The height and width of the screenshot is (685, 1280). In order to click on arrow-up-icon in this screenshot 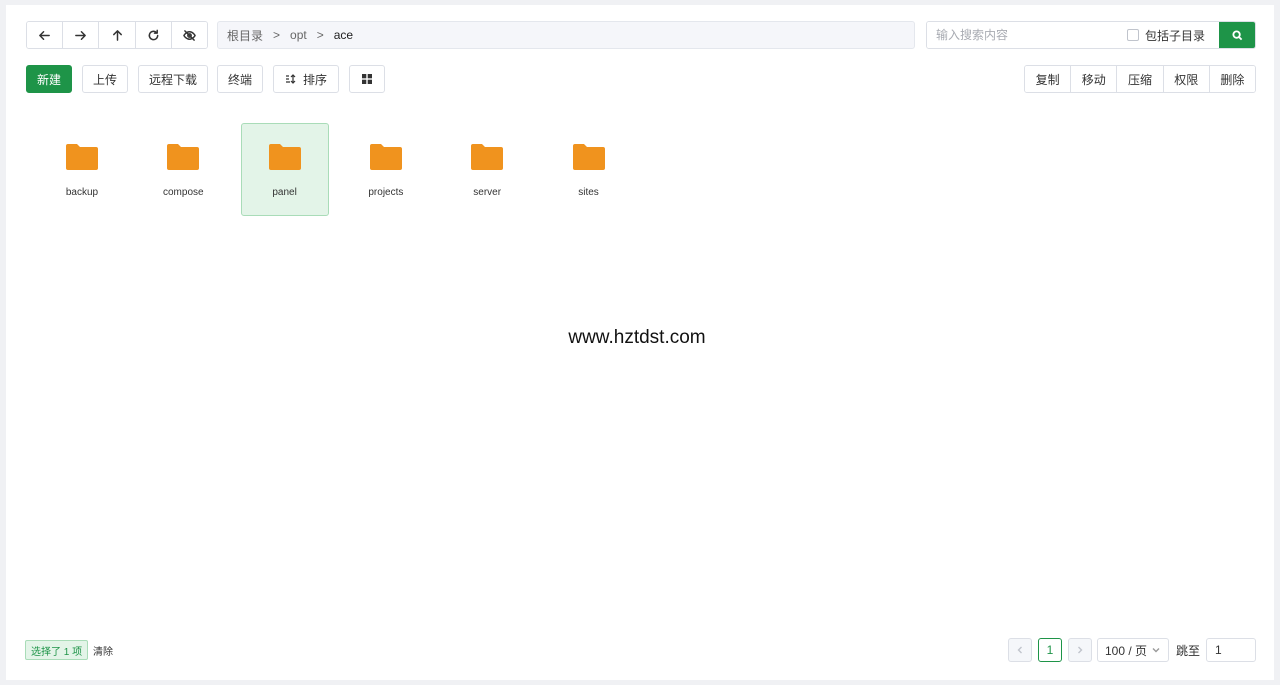, I will do `click(117, 35)`.